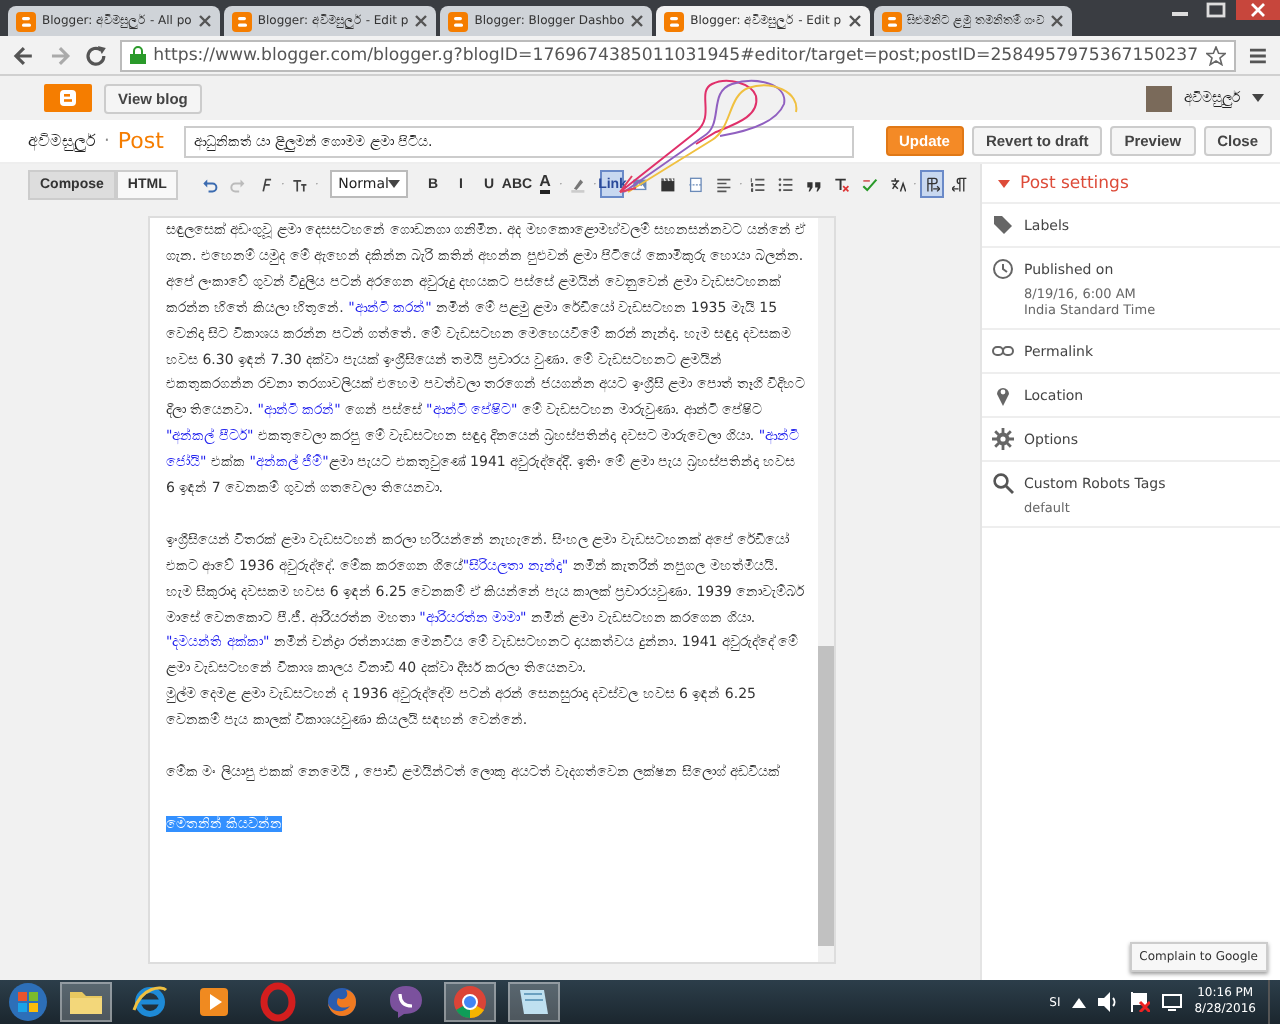 This screenshot has width=1280, height=1024. What do you see at coordinates (1003, 439) in the screenshot?
I see `gear-icon` at bounding box center [1003, 439].